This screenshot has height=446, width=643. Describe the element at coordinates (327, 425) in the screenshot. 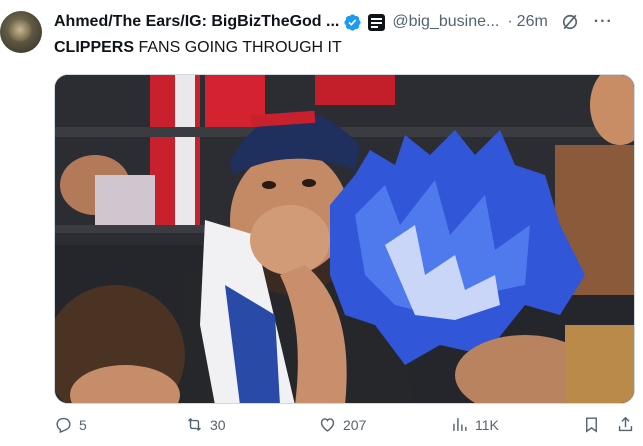

I see `heart-icon` at that location.